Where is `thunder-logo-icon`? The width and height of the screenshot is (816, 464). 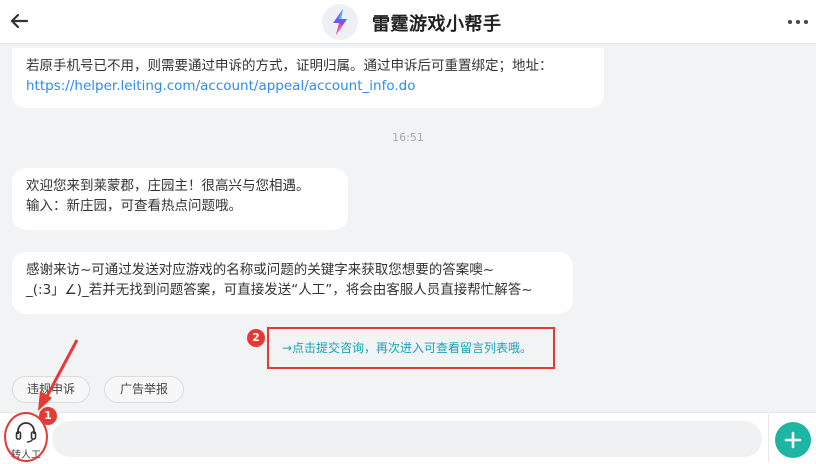 thunder-logo-icon is located at coordinates (340, 22).